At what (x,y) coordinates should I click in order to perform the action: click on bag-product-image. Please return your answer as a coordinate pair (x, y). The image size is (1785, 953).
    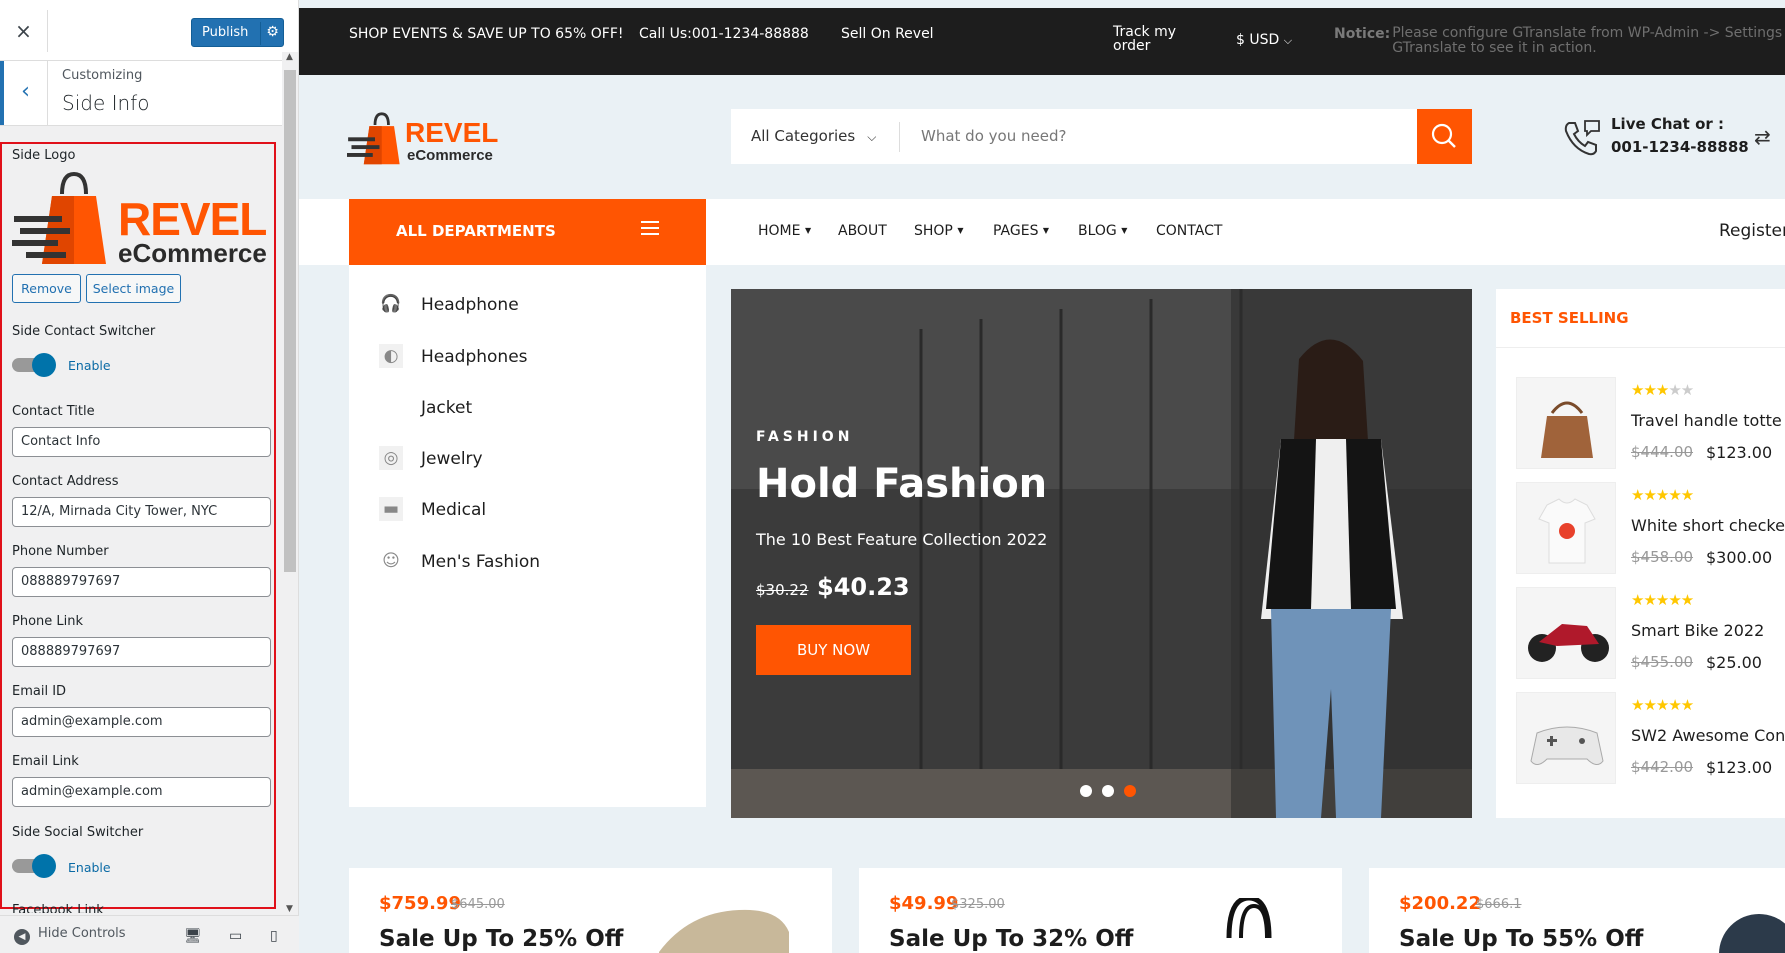
    Looking at the image, I should click on (1566, 423).